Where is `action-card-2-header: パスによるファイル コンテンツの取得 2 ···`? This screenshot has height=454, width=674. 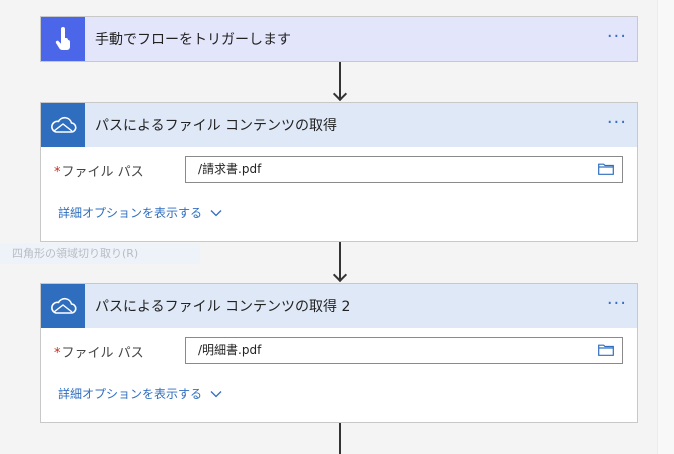 action-card-2-header: パスによるファイル コンテンツの取得 2 ··· is located at coordinates (339, 306).